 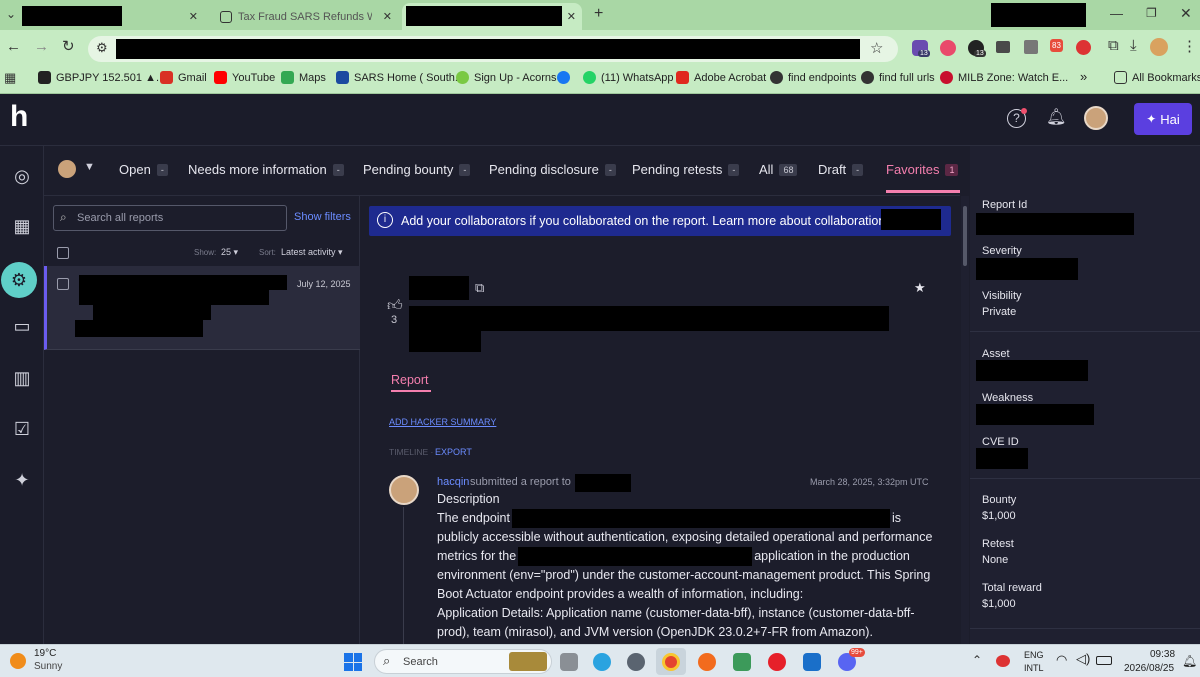 I want to click on bookmark-youtube: YouTube, so click(x=244, y=77).